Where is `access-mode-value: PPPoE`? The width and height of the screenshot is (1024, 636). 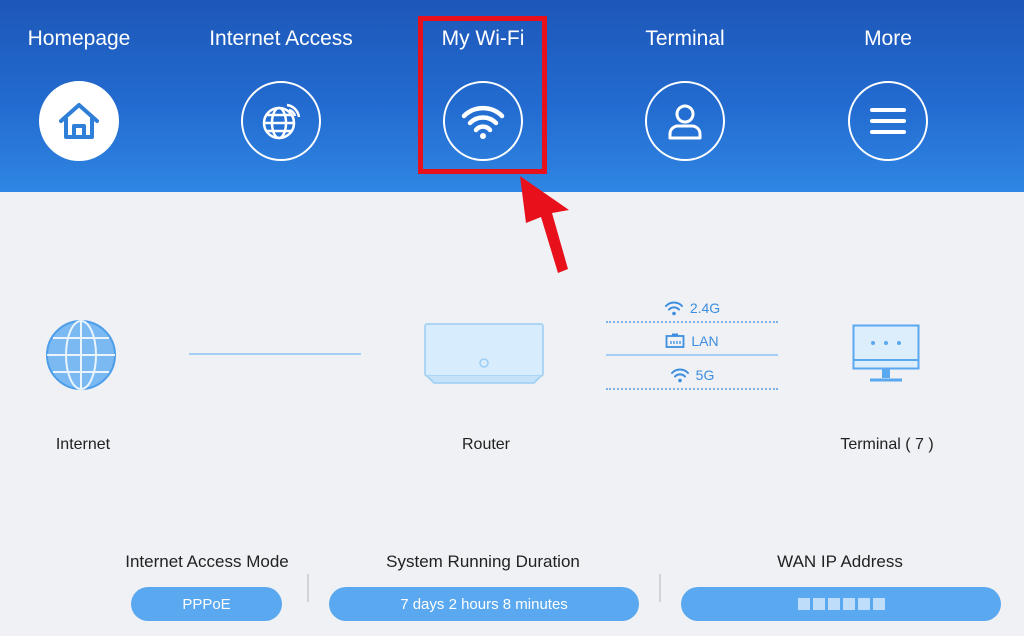 access-mode-value: PPPoE is located at coordinates (206, 604).